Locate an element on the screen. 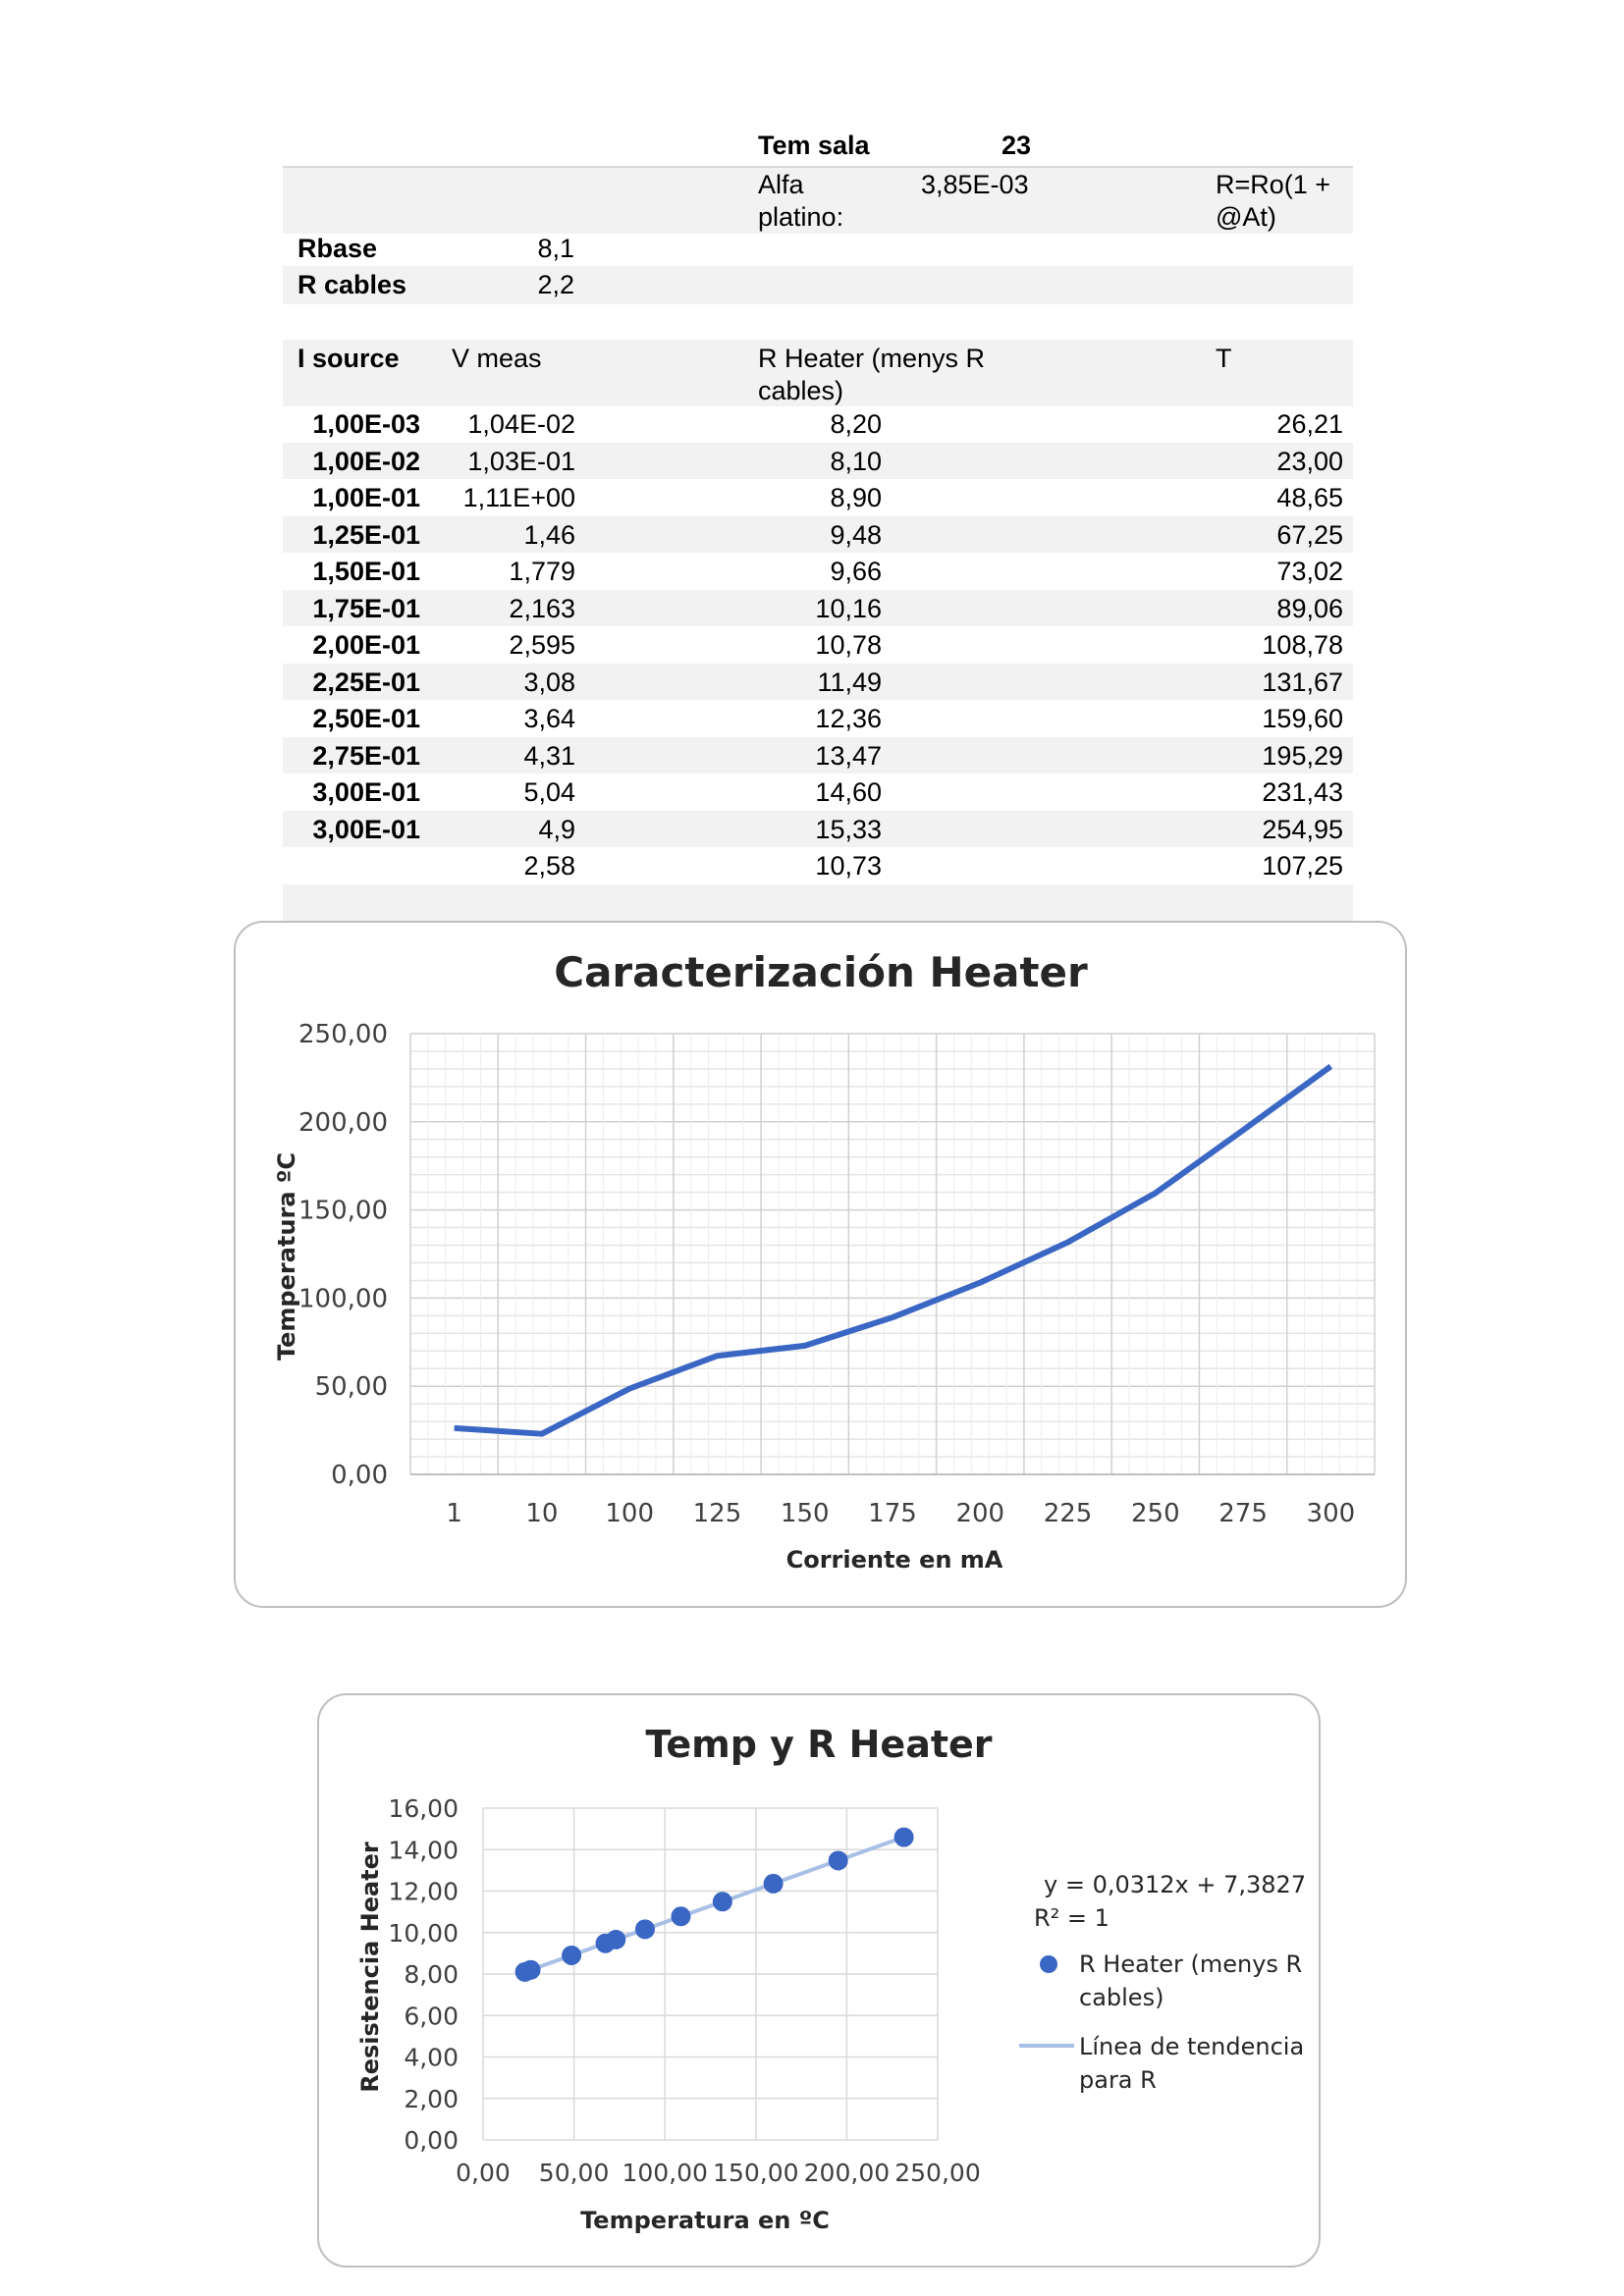  x-tick-label: 200,00 is located at coordinates (847, 2173).